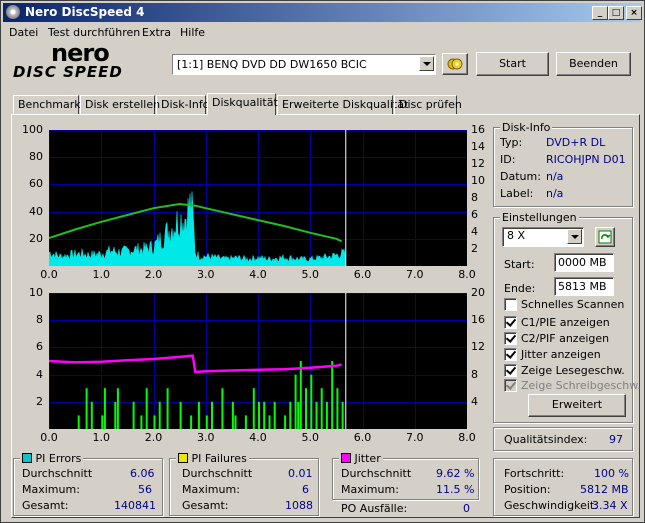 This screenshot has width=645, height=523. What do you see at coordinates (39, 401) in the screenshot?
I see `y-tick-label-left: 2` at bounding box center [39, 401].